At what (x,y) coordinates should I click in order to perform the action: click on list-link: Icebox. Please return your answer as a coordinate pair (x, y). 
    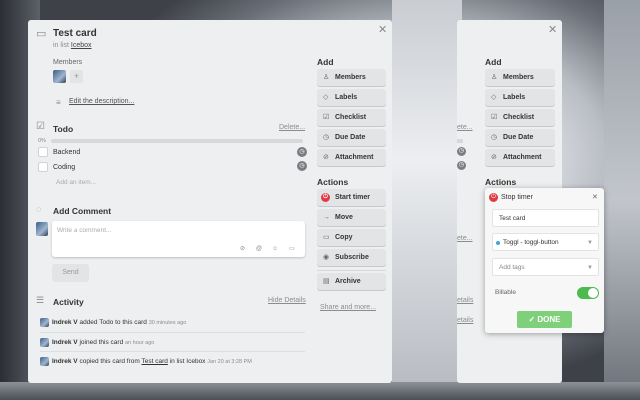
    Looking at the image, I should click on (81, 45).